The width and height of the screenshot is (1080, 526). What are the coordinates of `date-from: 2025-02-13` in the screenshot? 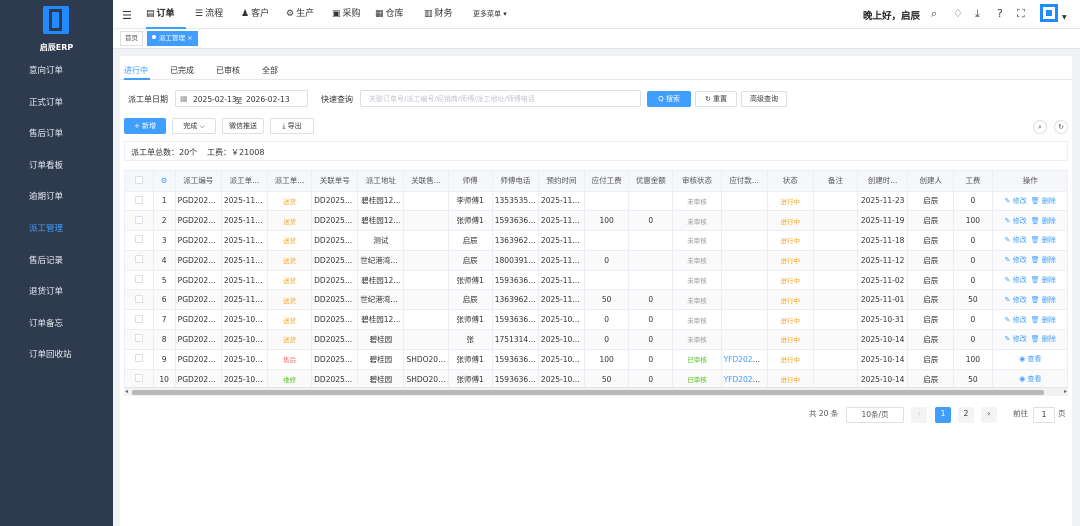 It's located at (215, 99).